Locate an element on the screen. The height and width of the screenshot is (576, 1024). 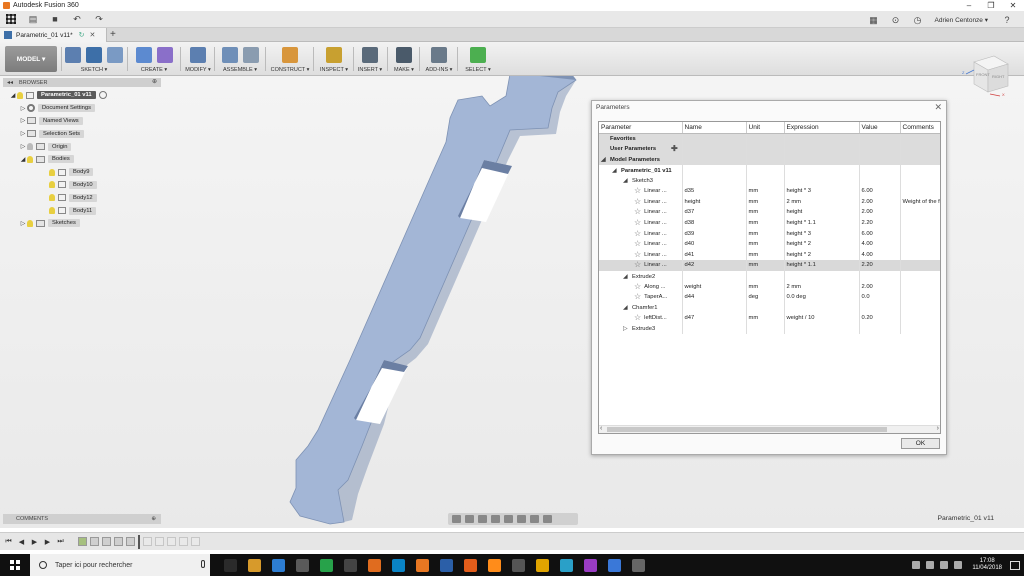
parameter-expr-cell: height is located at coordinates (822, 212).